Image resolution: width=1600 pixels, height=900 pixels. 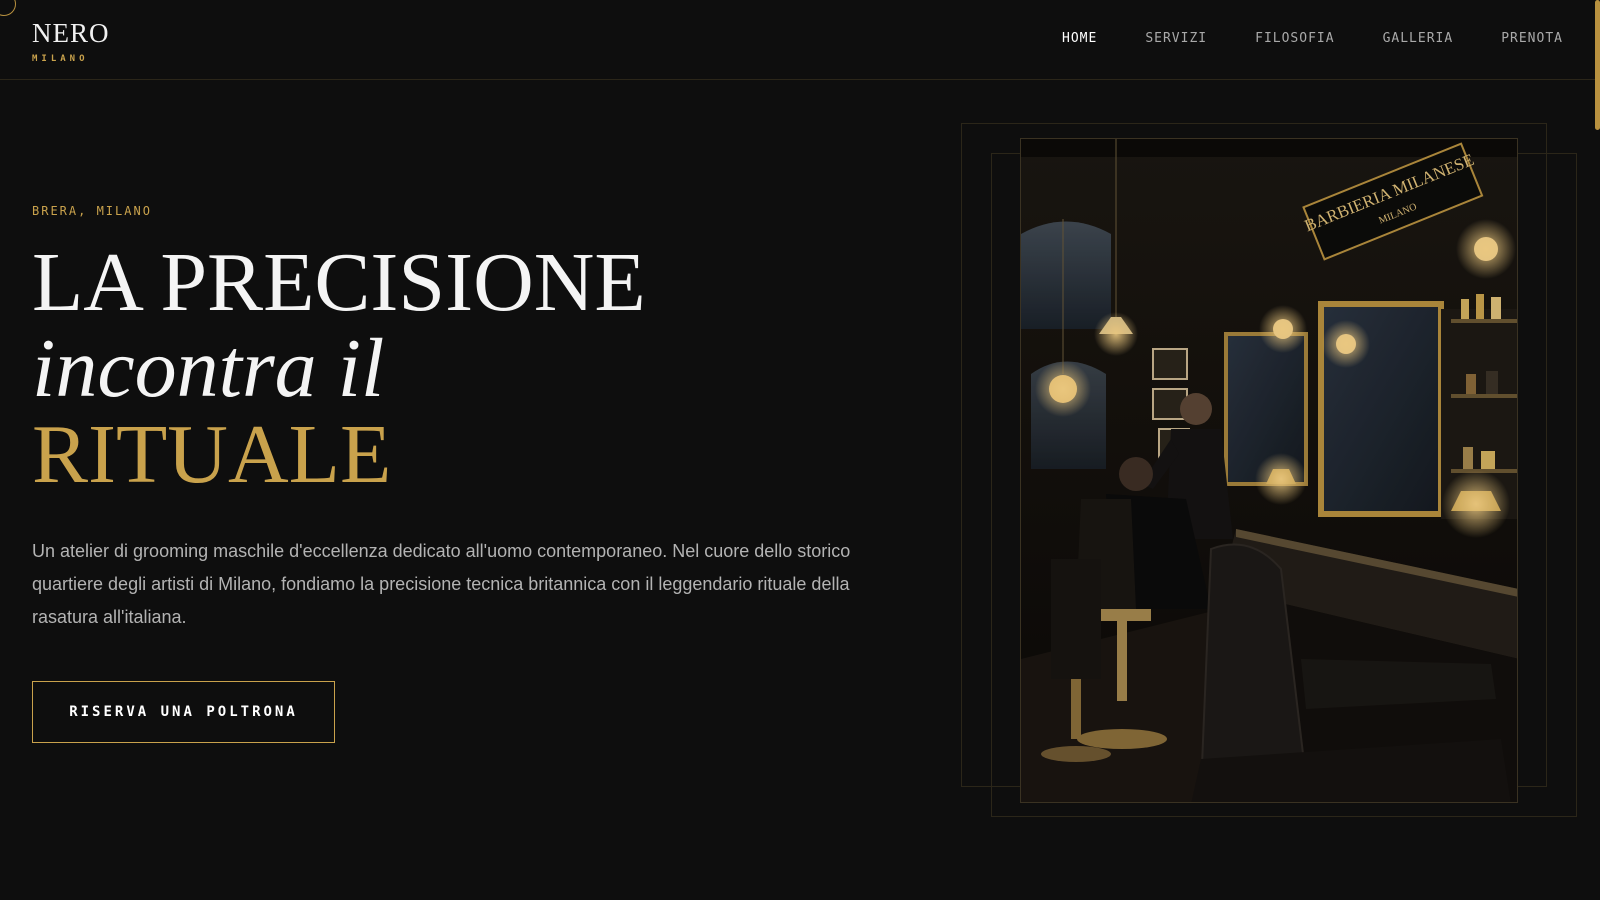 What do you see at coordinates (1597, 65) in the screenshot?
I see `scrollbar` at bounding box center [1597, 65].